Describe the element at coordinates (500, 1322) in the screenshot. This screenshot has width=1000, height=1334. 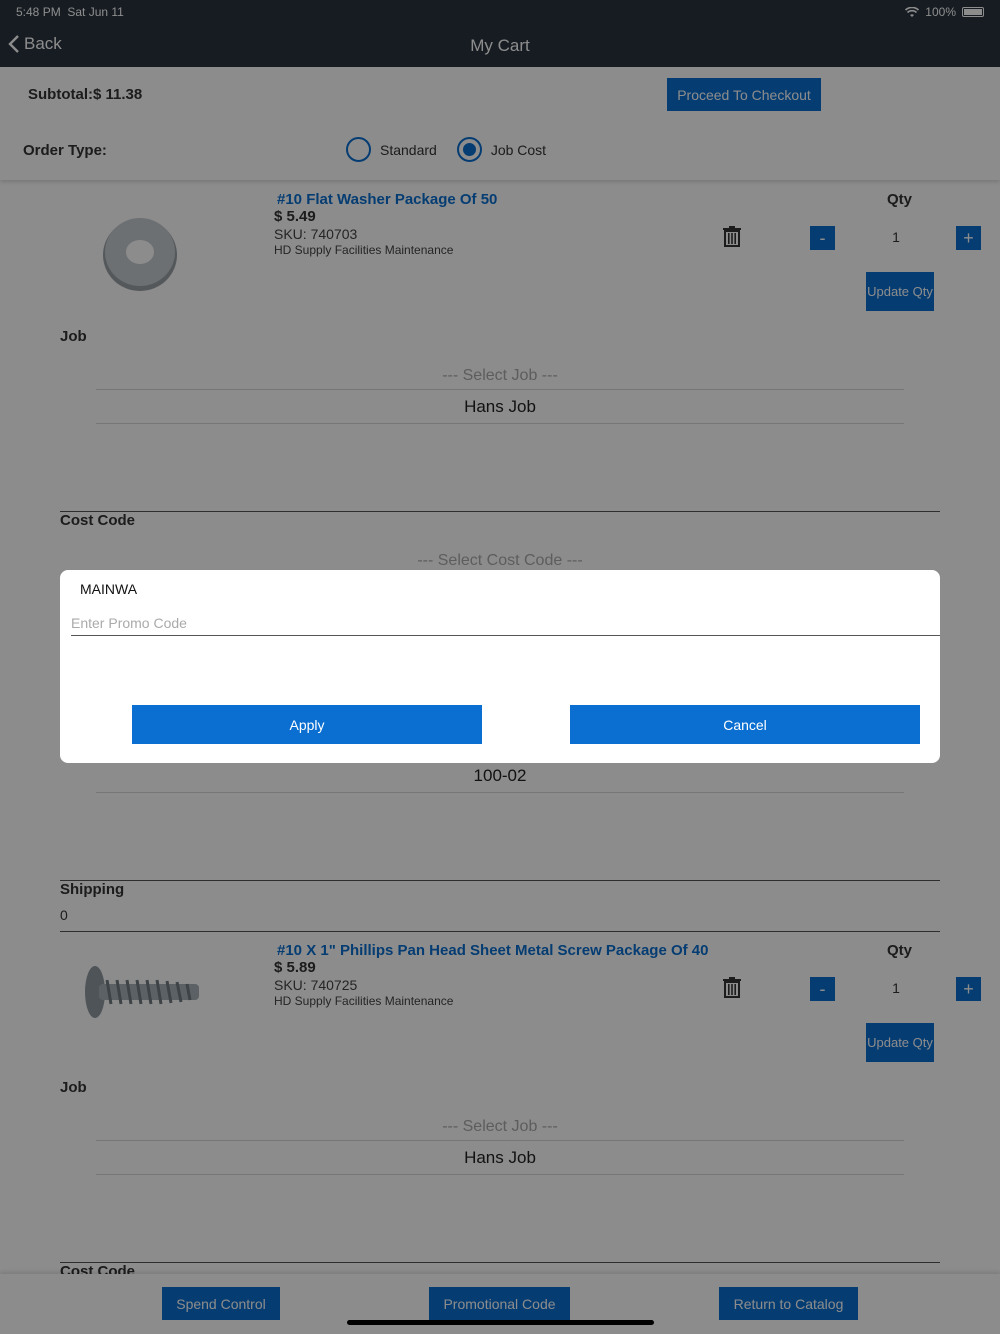
I see `home-indicator` at that location.